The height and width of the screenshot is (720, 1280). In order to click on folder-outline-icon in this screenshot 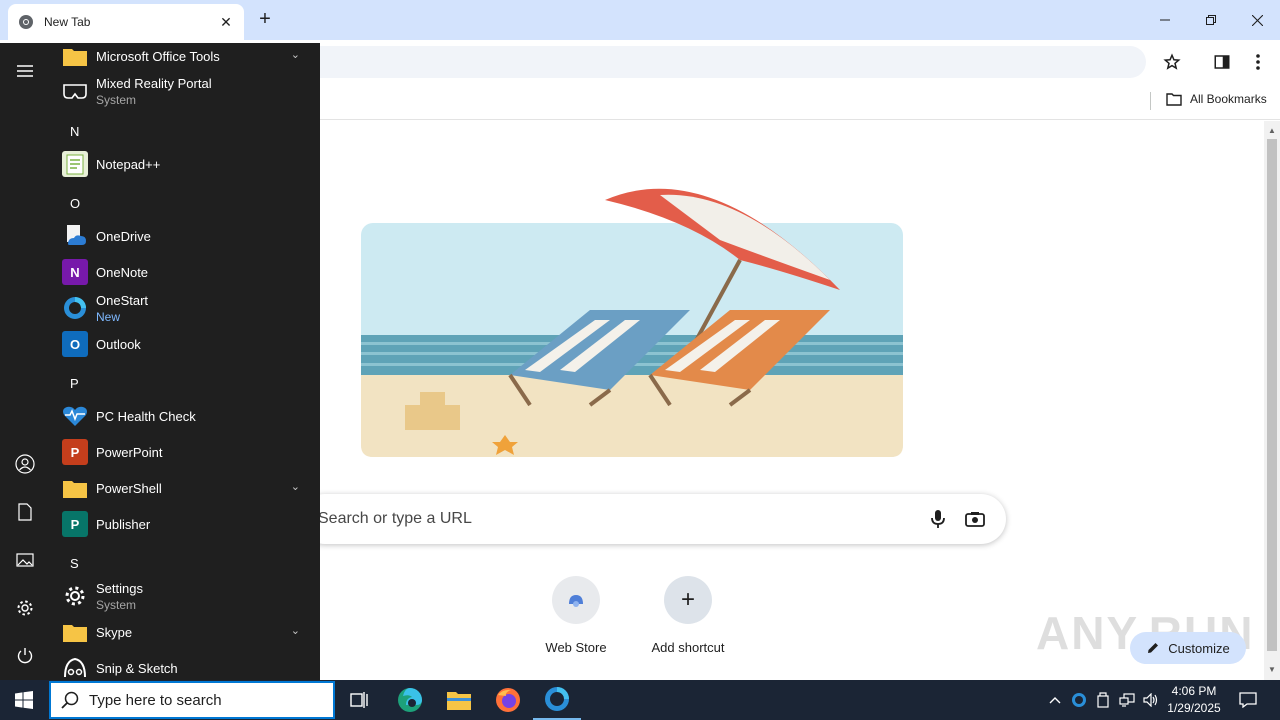, I will do `click(1174, 99)`.